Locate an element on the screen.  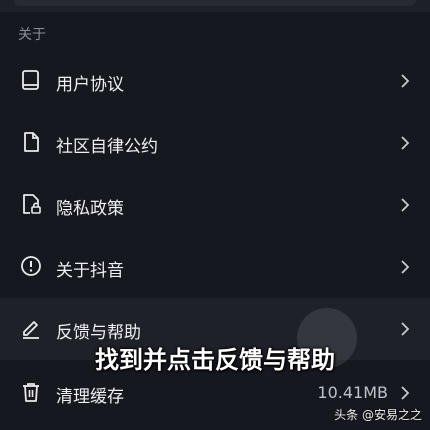
privacy-lock-icon is located at coordinates (32, 204).